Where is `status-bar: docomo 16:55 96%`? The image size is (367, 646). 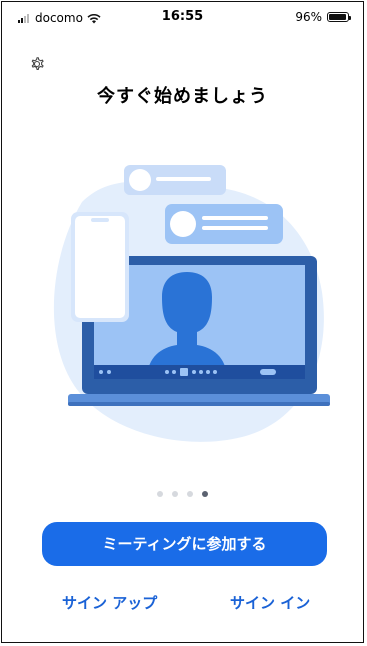
status-bar: docomo 16:55 96% is located at coordinates (182, 17).